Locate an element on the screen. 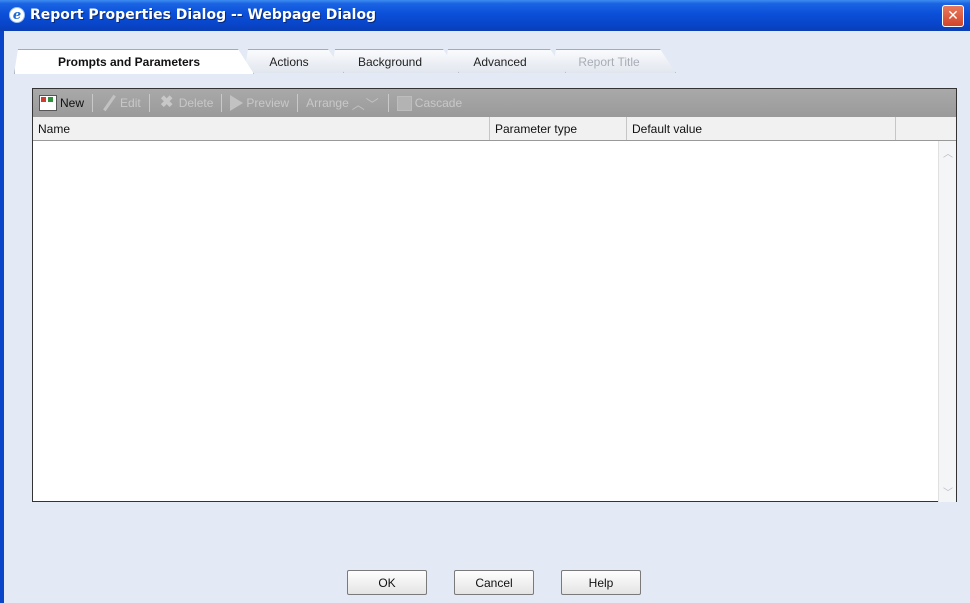 This screenshot has height=603, width=970. preview-button: Preview is located at coordinates (259, 103).